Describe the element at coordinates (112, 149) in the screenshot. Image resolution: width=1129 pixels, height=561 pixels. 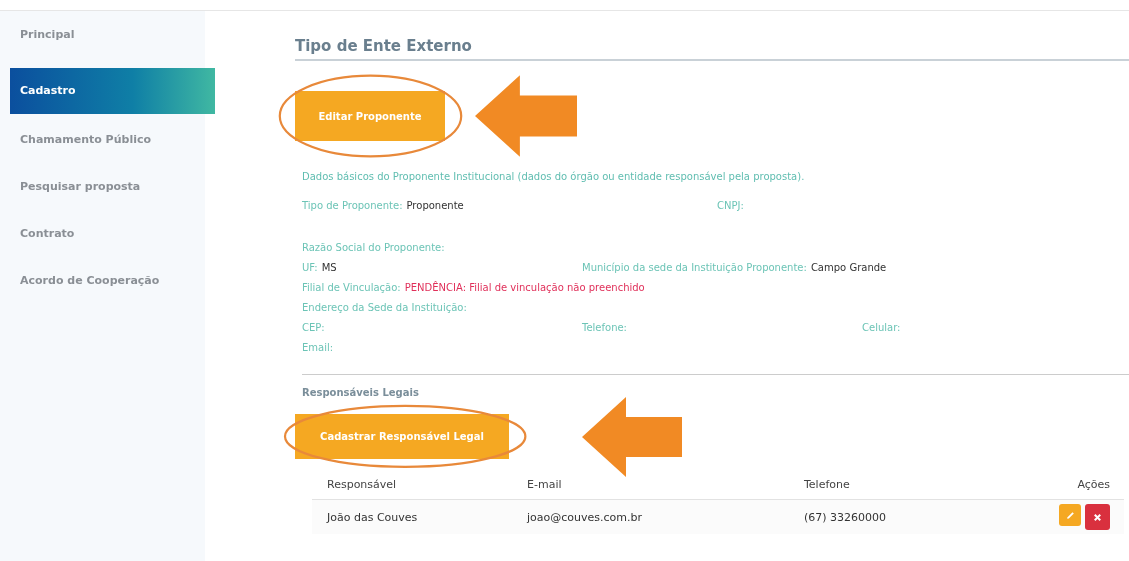
I see `sidebar-item: Chamamento Público` at that location.